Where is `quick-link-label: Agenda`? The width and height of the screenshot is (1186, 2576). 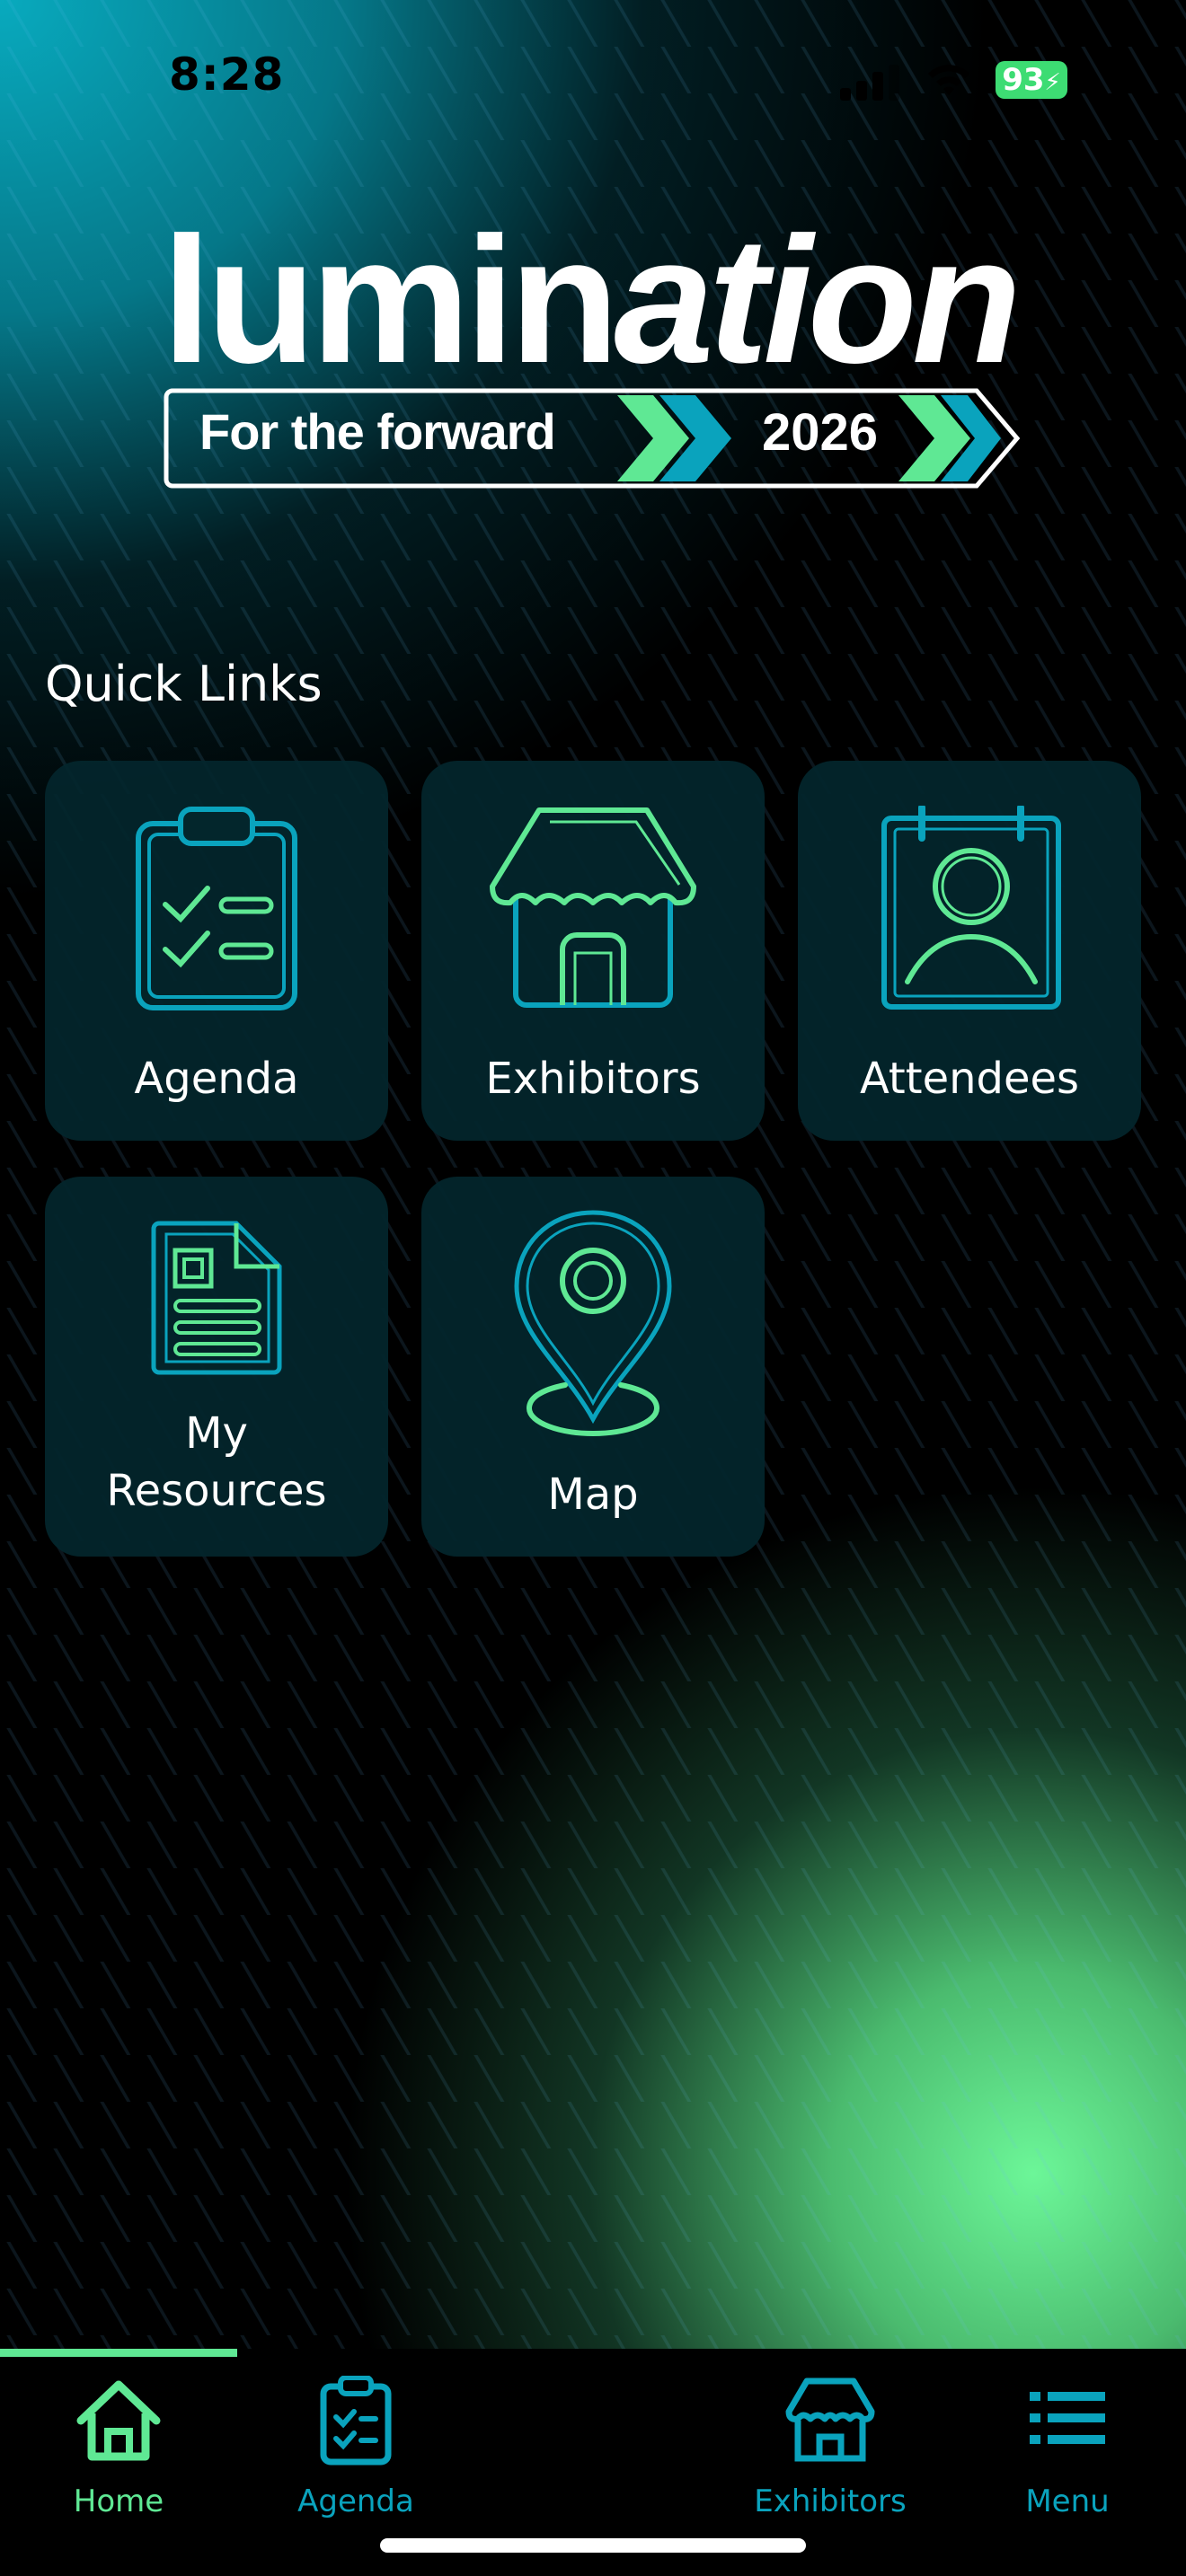 quick-link-label: Agenda is located at coordinates (216, 1079).